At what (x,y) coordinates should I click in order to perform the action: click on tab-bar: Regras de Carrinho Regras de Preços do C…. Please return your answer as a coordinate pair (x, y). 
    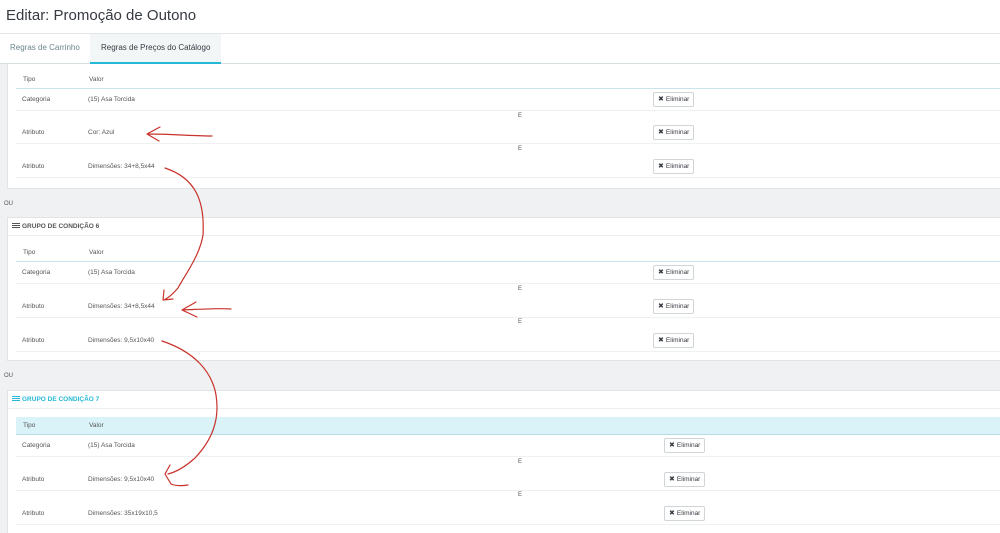
    Looking at the image, I should click on (500, 49).